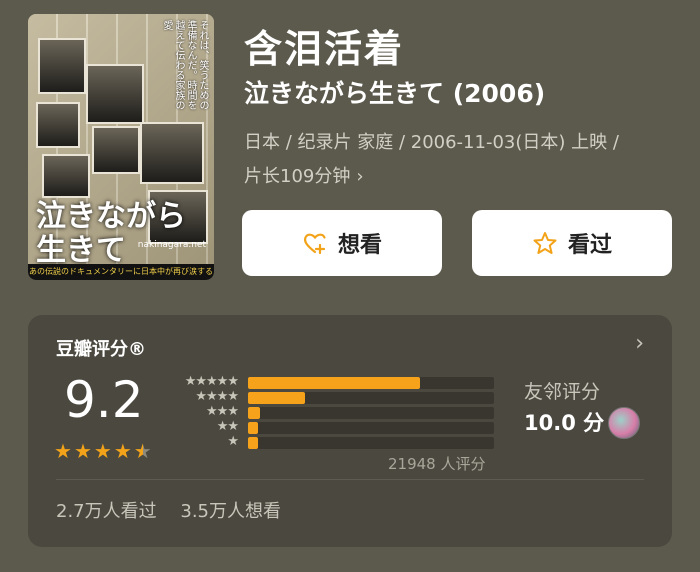  Describe the element at coordinates (359, 245) in the screenshot. I see `want-to-watch-label: 想看` at that location.